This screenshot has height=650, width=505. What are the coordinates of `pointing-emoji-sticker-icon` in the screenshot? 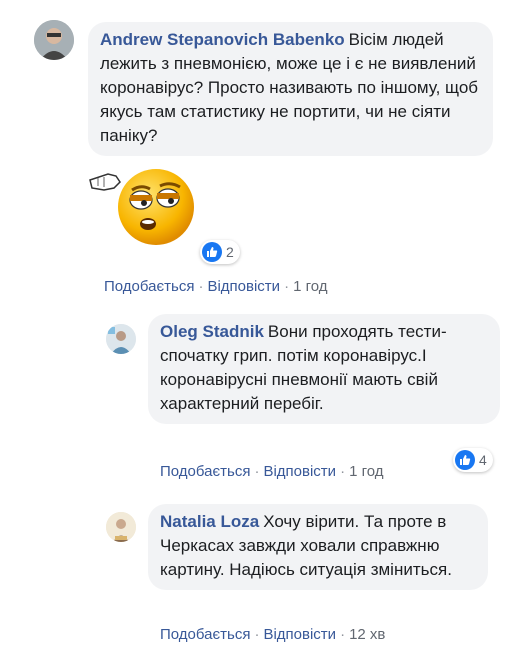 It's located at (141, 207).